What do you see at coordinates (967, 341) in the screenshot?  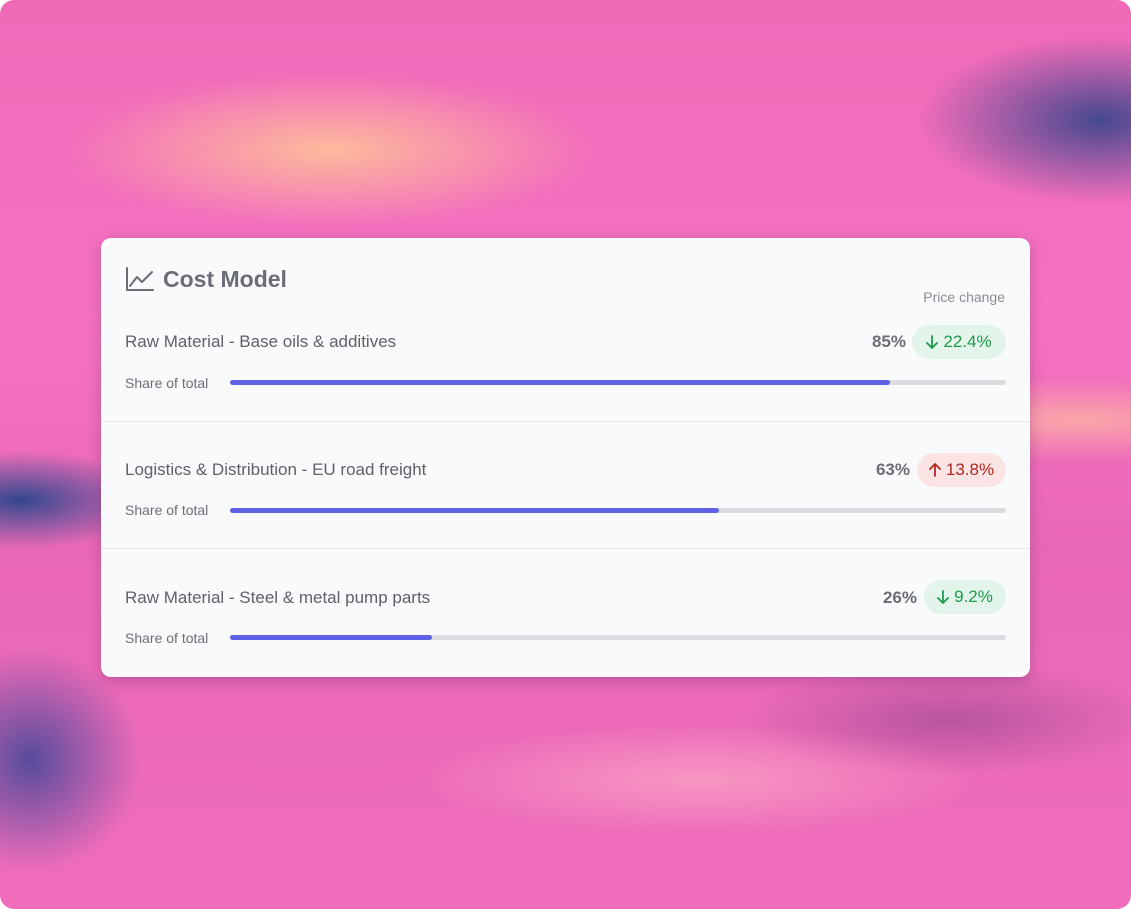 I see `price-change-value: 22.4%` at bounding box center [967, 341].